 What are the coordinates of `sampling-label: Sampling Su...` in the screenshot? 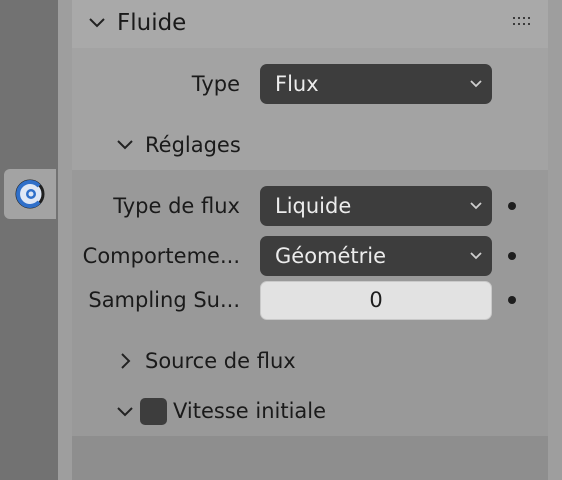 It's located at (164, 300).